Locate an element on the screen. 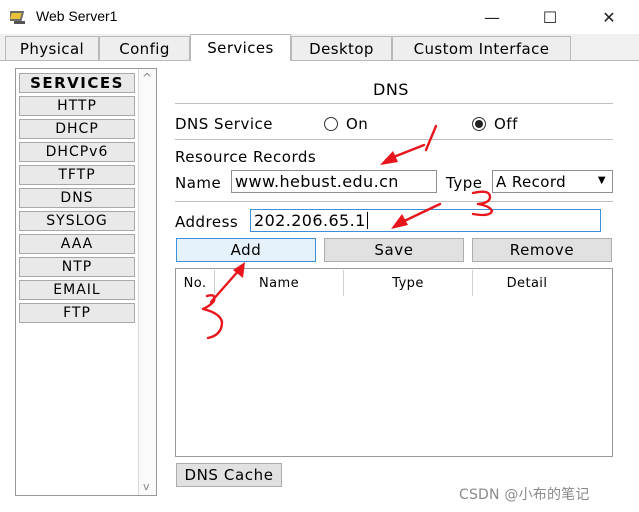 This screenshot has height=512, width=639. service-item-aaa: AAA is located at coordinates (77, 244).